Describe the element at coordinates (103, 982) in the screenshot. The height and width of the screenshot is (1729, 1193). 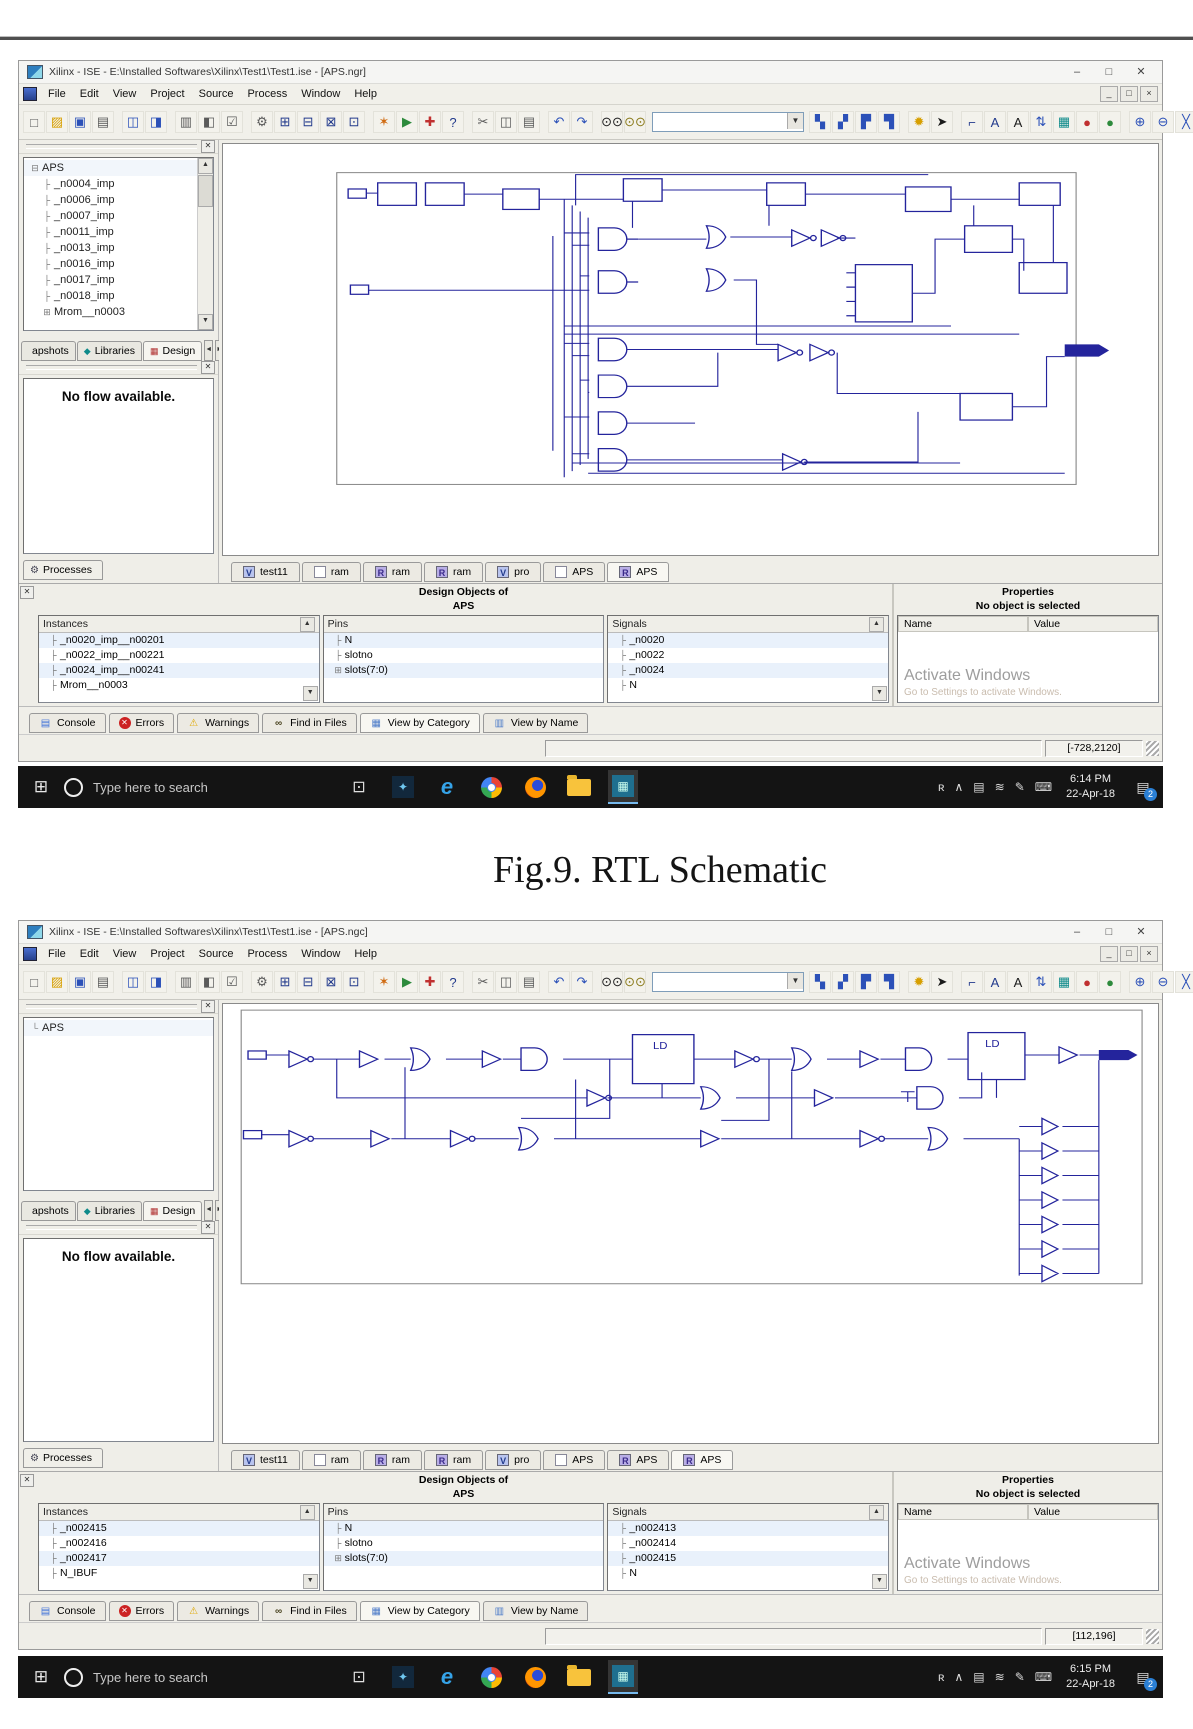
I see `toolbar-icon: ▤` at that location.